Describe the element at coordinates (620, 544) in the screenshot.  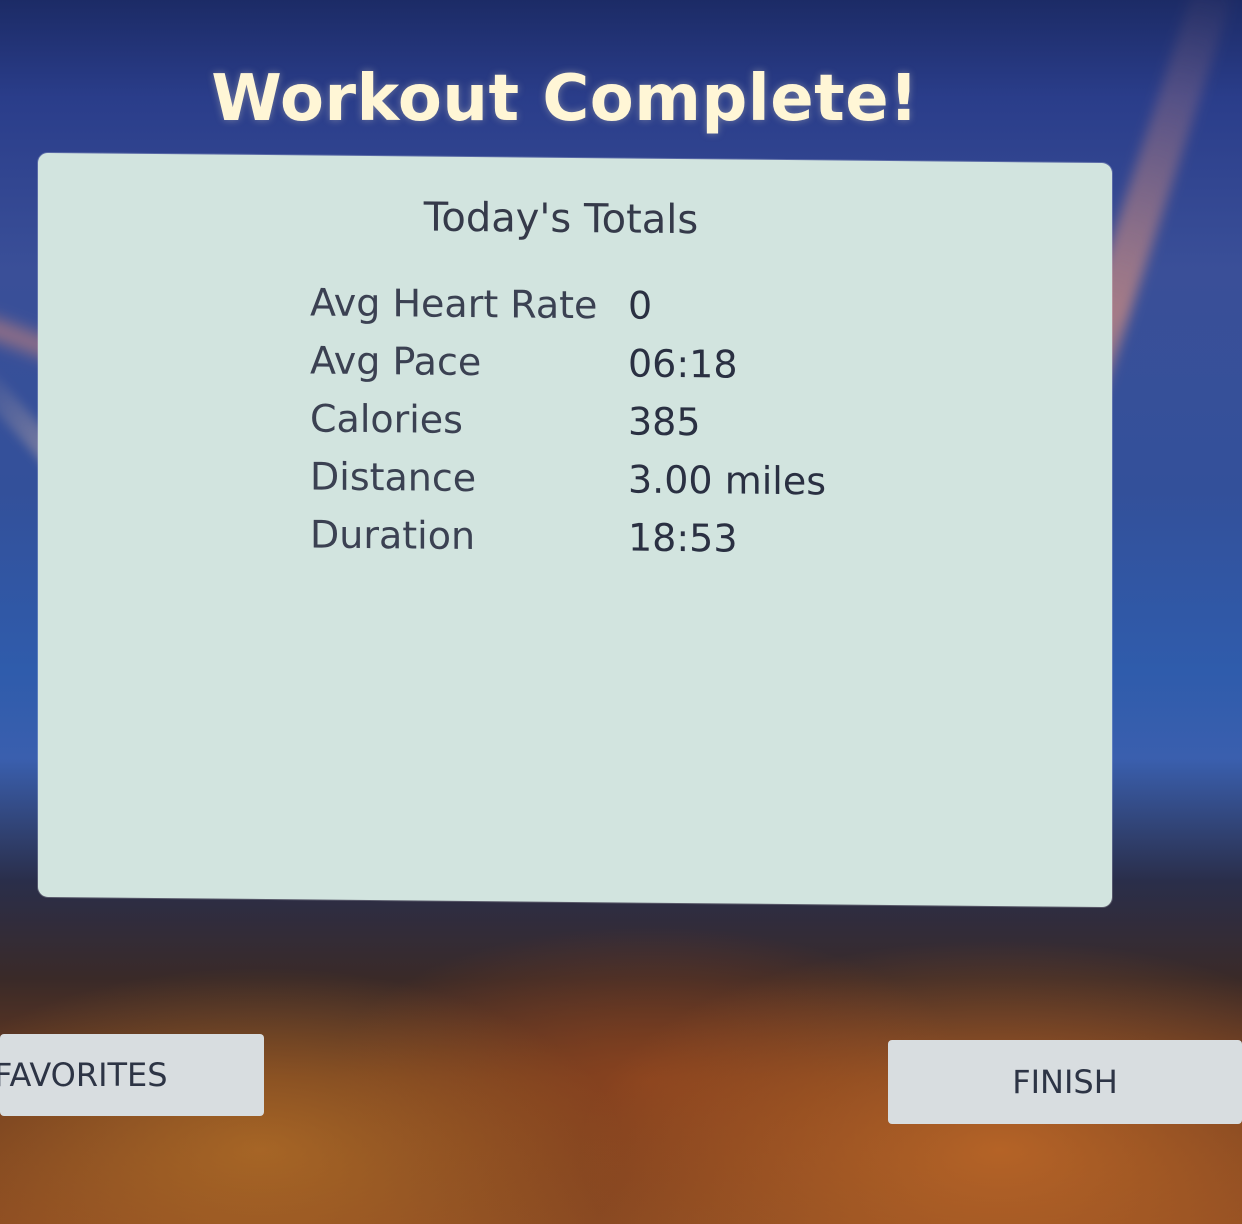
I see `stat-row-duration: Duration 18:53` at that location.